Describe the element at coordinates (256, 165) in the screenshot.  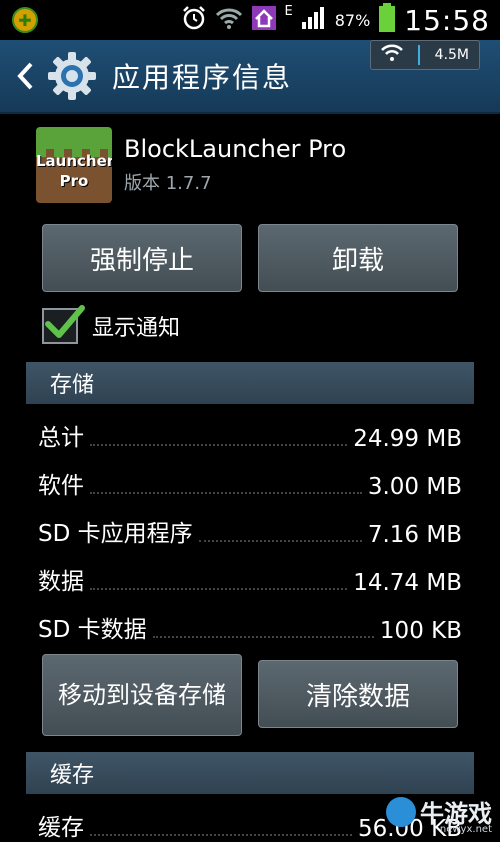
I see `app-header: Launcher Pro BlockLauncher Pro 版本 1.7.7` at that location.